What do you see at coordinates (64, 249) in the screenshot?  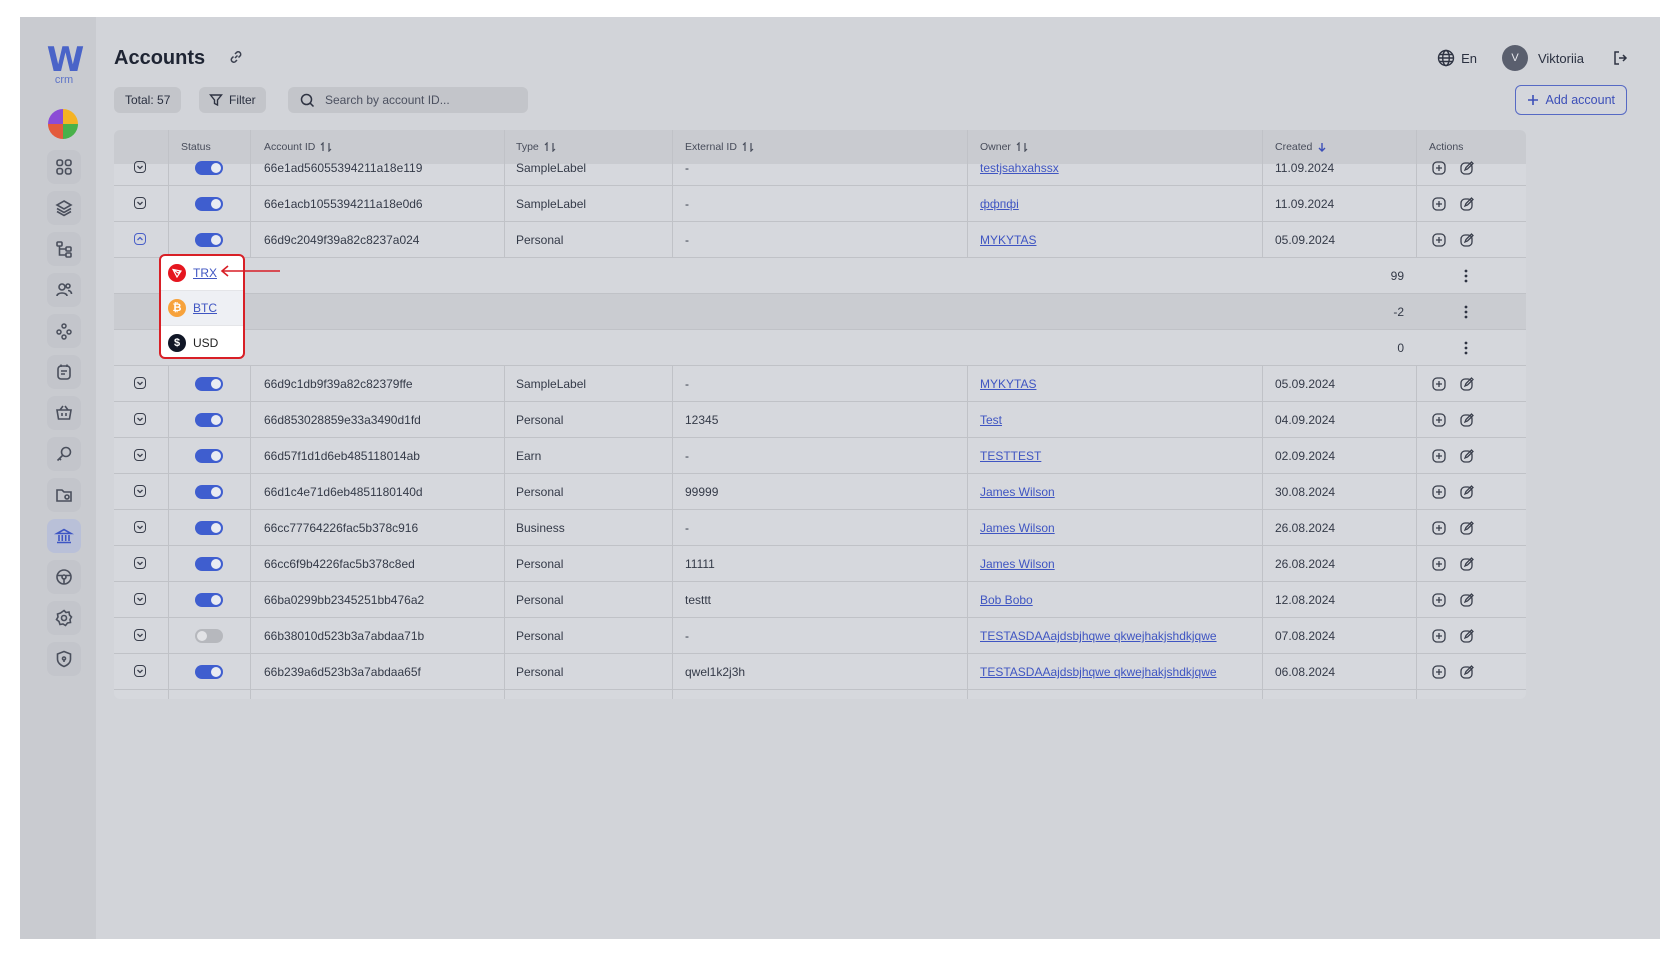 I see `nav-hierarchy-icon` at bounding box center [64, 249].